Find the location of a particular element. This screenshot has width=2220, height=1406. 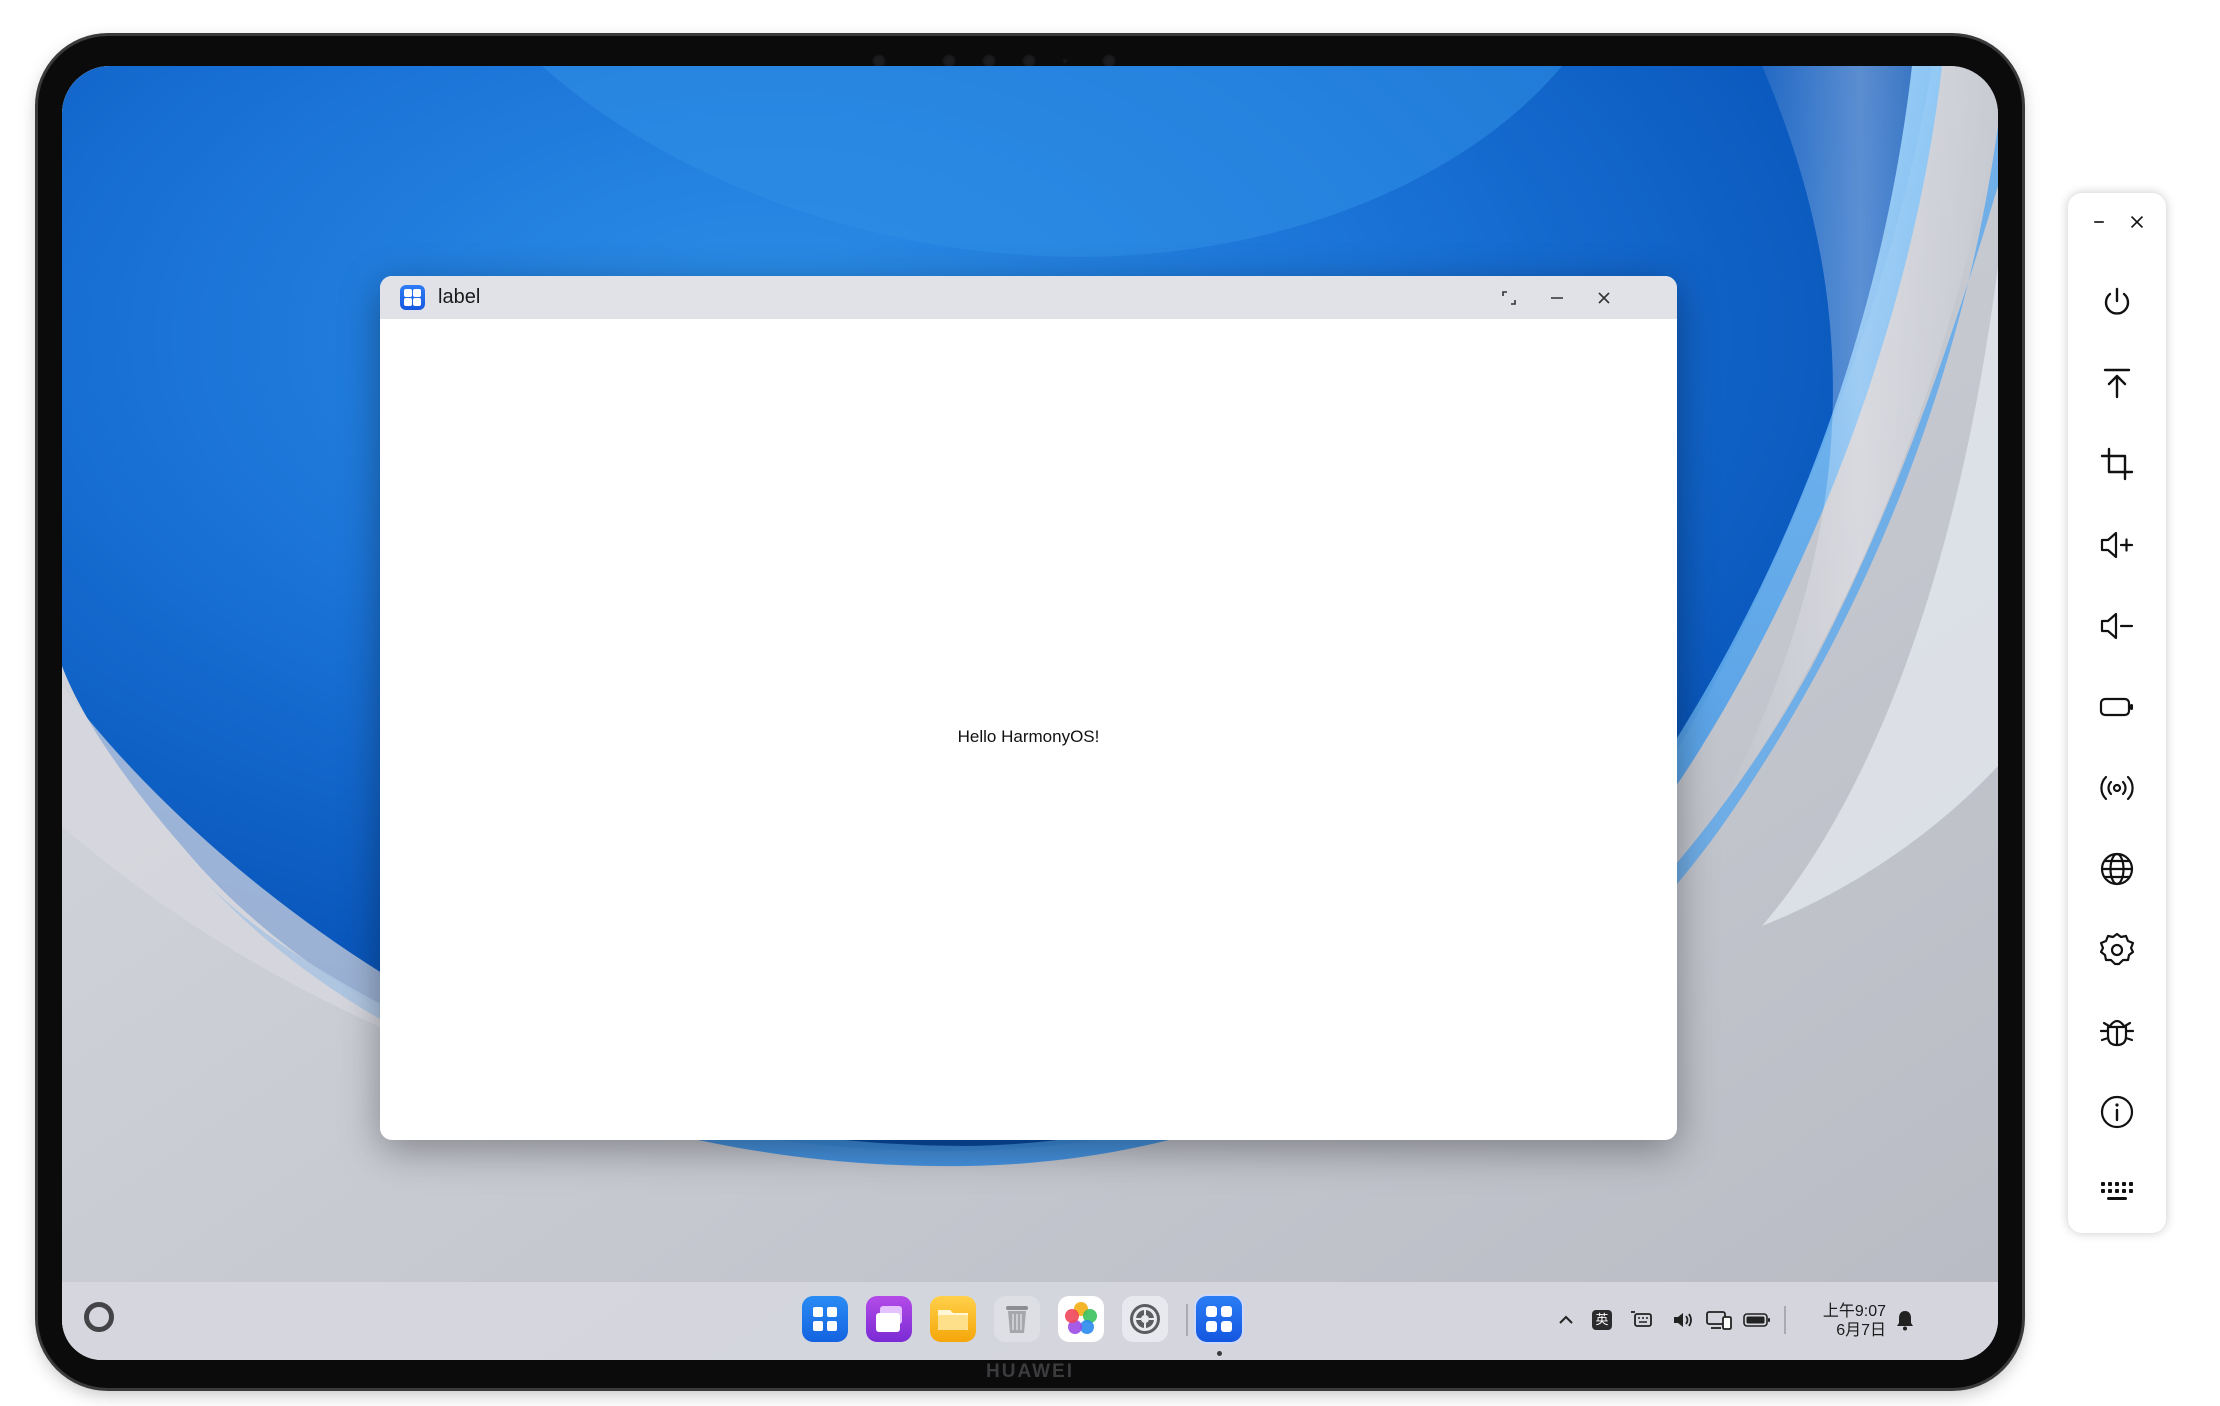

info-icon is located at coordinates (2117, 1112).